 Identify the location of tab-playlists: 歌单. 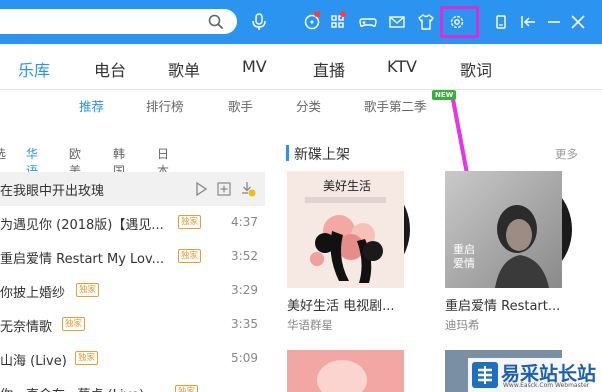
(184, 69).